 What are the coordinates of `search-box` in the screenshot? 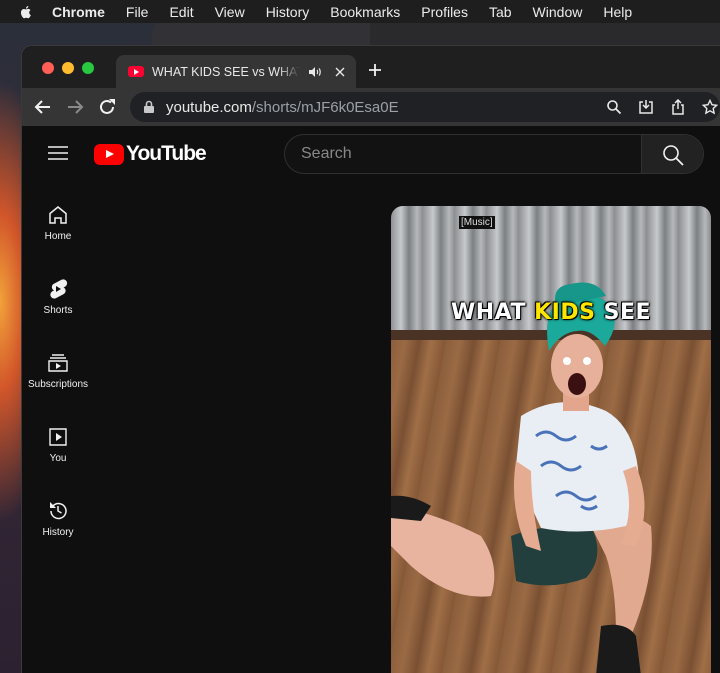 It's located at (494, 154).